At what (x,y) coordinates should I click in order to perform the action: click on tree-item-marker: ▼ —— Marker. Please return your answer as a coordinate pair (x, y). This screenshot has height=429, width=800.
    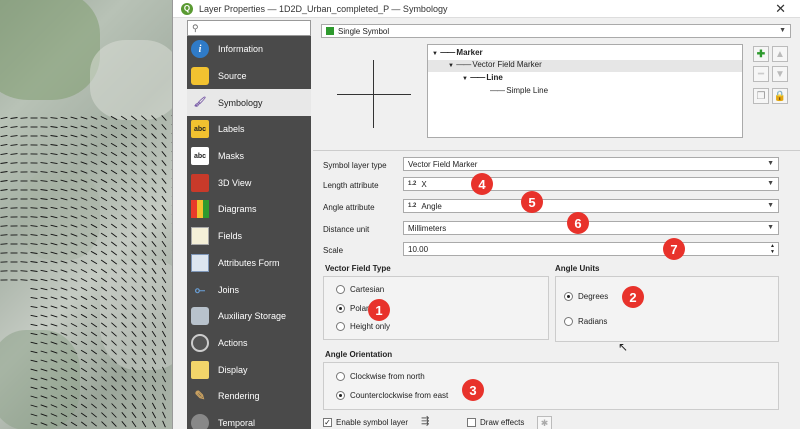
    Looking at the image, I should click on (457, 52).